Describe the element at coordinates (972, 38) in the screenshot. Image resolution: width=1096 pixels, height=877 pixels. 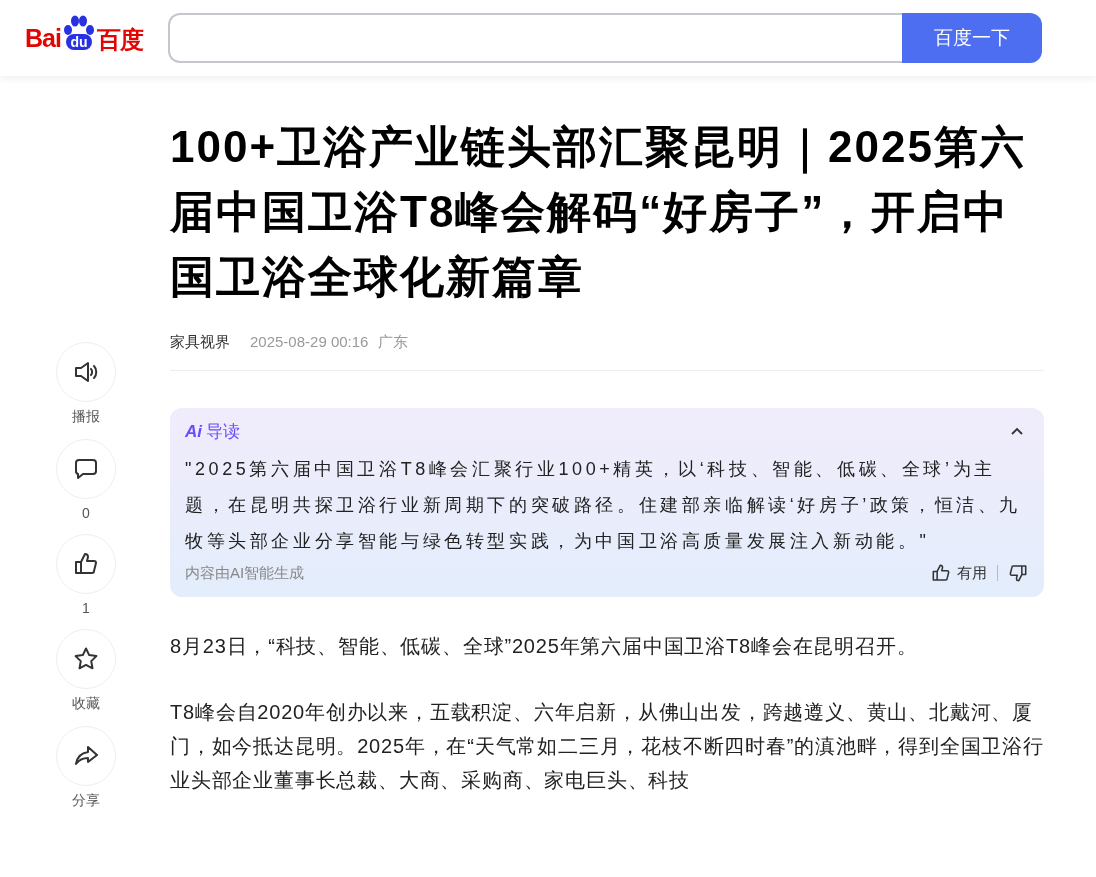
I see `search-button: 百度一下` at that location.